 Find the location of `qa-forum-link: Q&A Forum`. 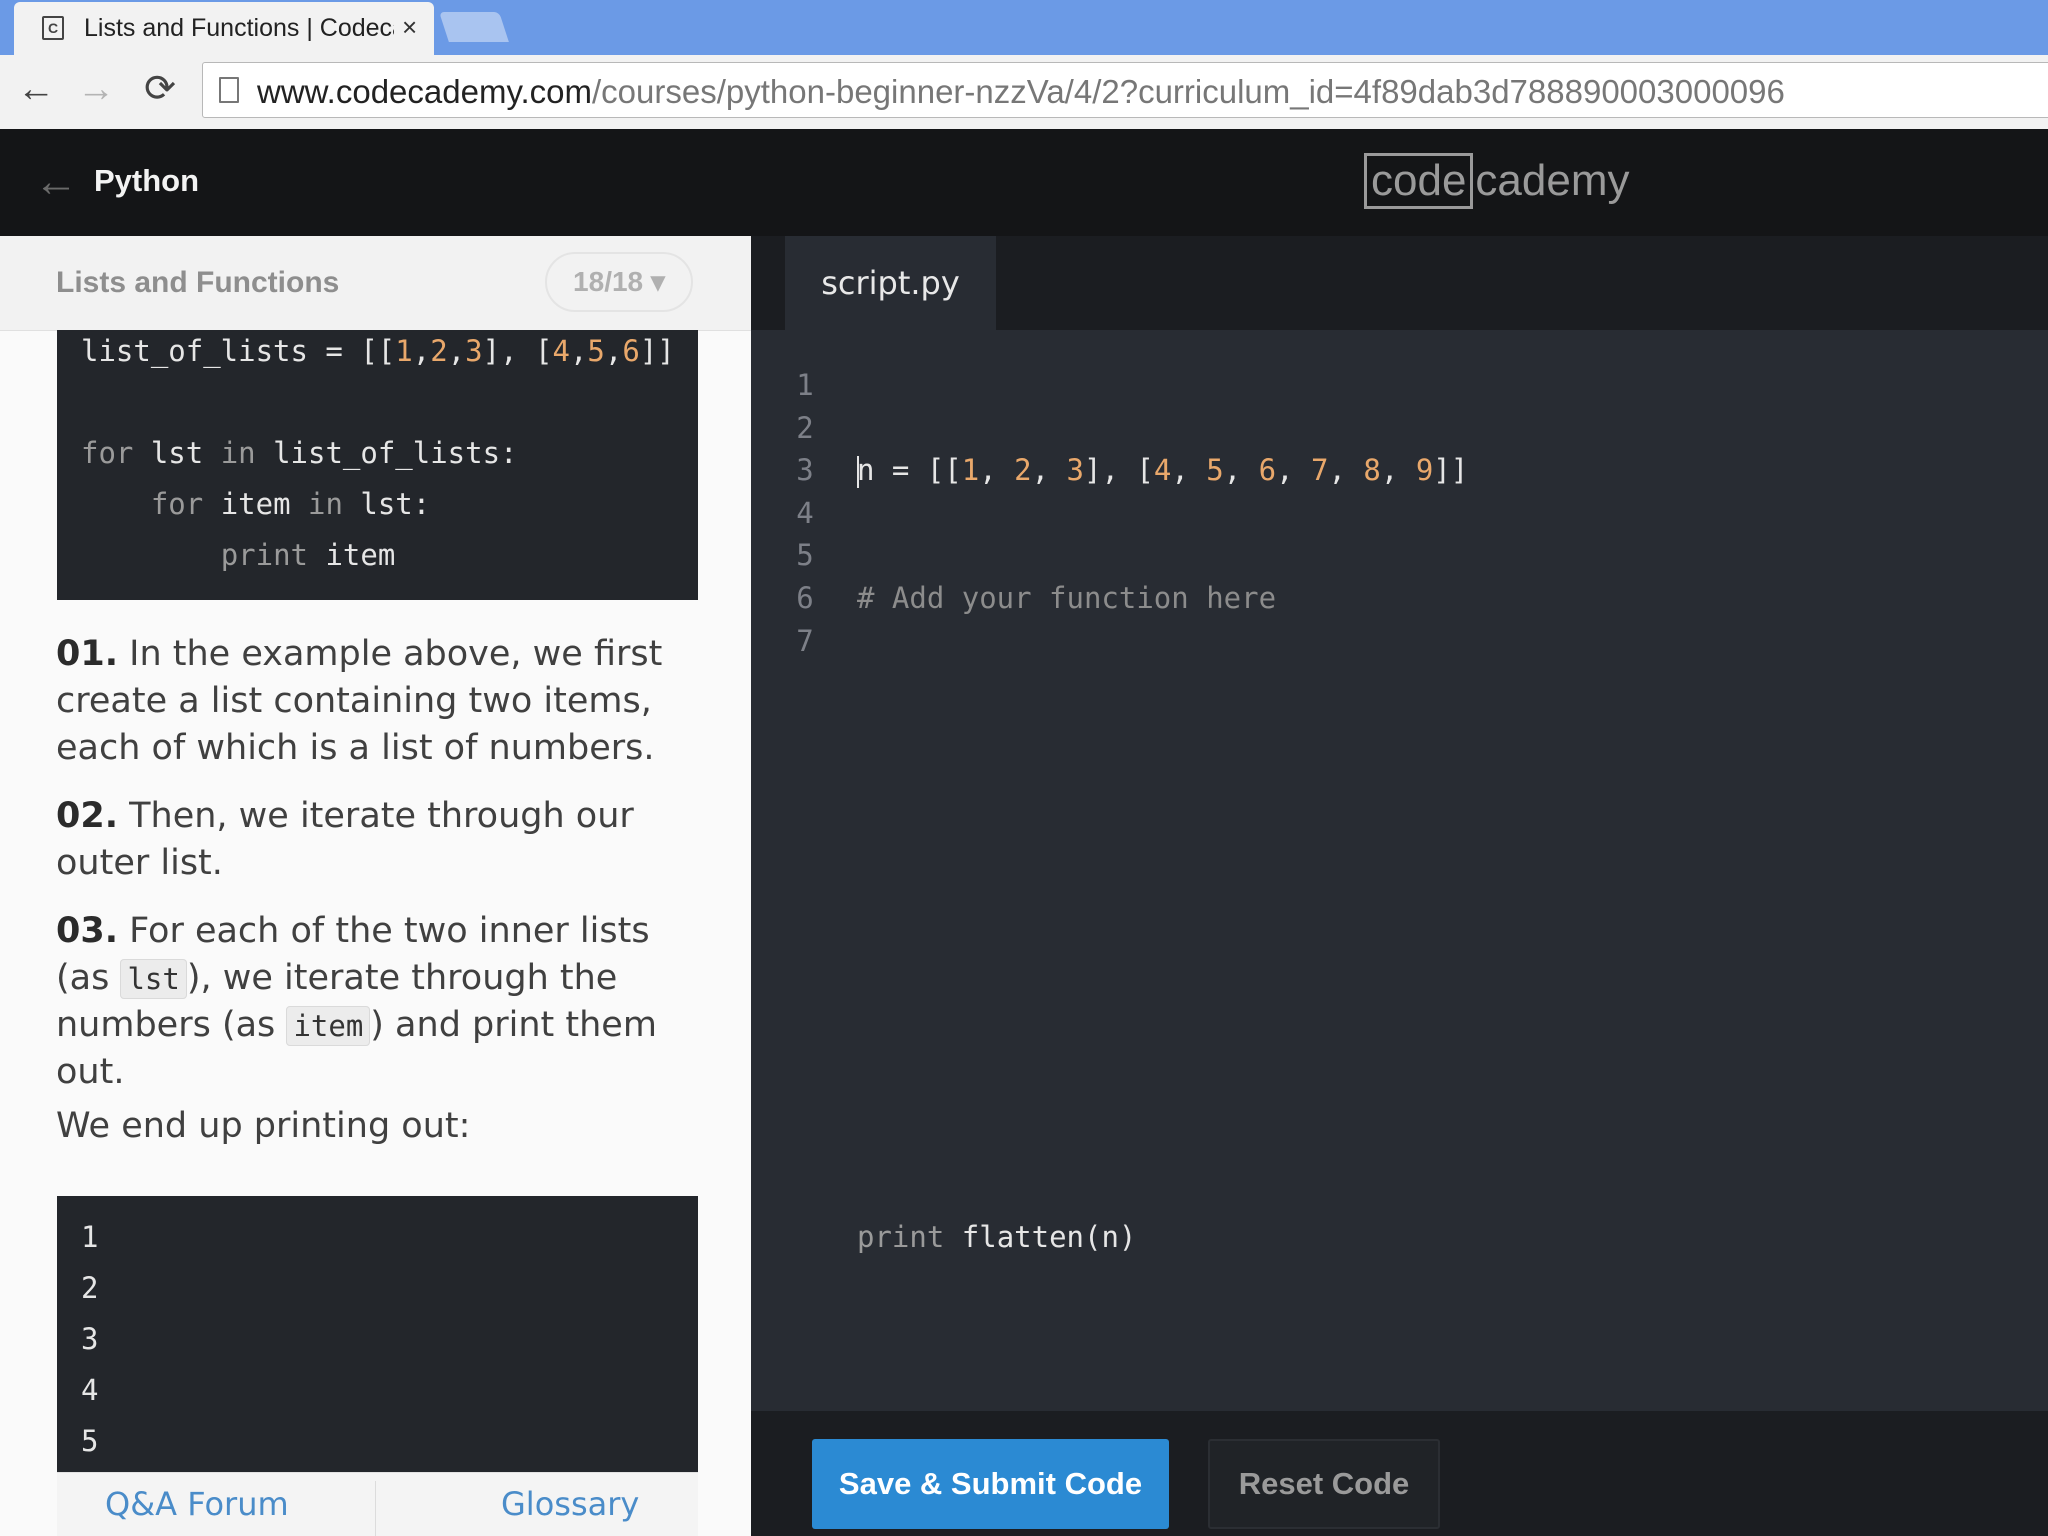

qa-forum-link: Q&A Forum is located at coordinates (197, 1504).